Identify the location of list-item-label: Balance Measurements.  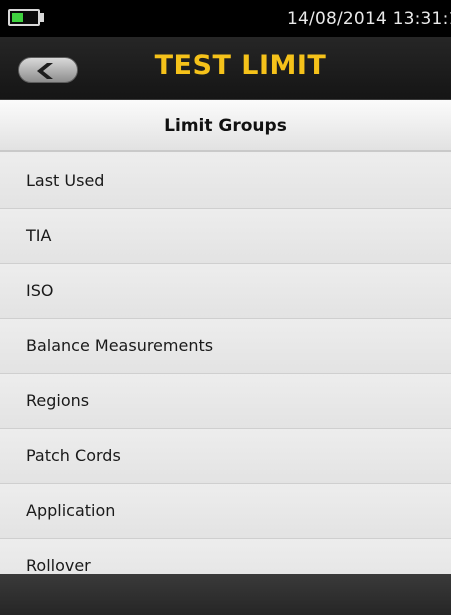
(120, 345).